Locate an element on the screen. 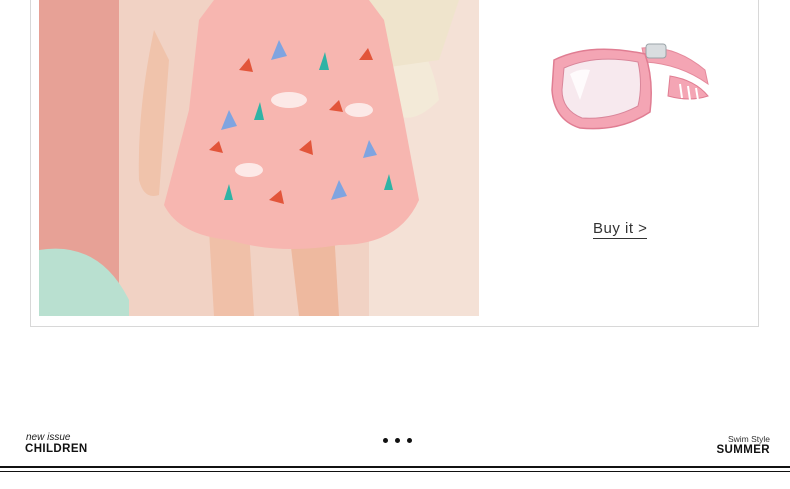 This screenshot has width=790, height=489. footer-divider-thin is located at coordinates (395, 471).